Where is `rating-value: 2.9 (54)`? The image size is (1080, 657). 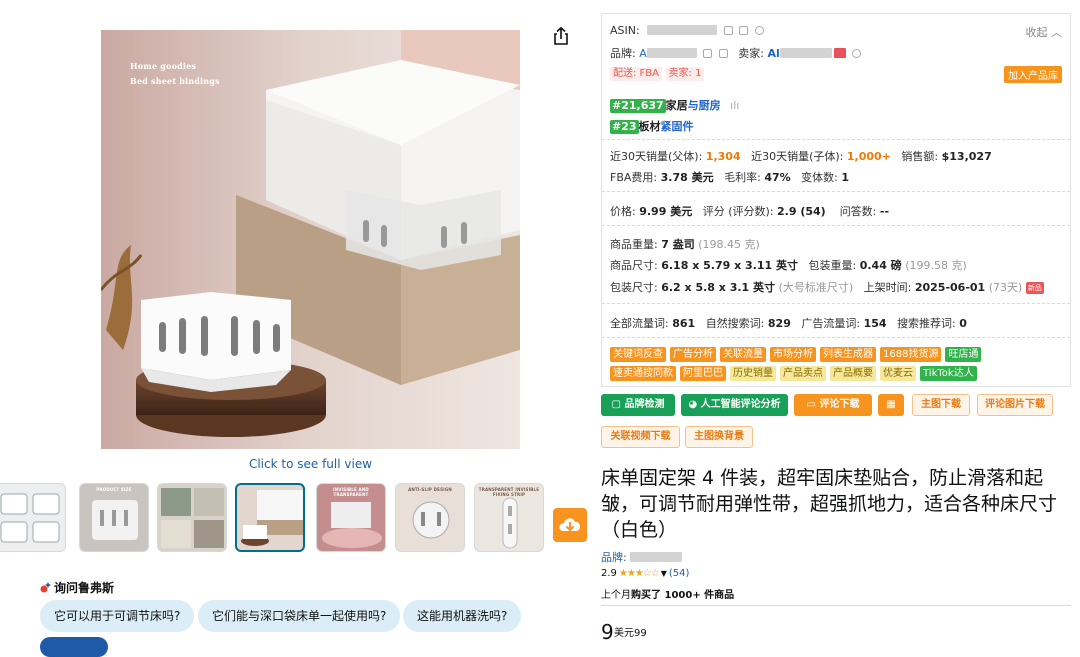 rating-value: 2.9 (54) is located at coordinates (801, 211).